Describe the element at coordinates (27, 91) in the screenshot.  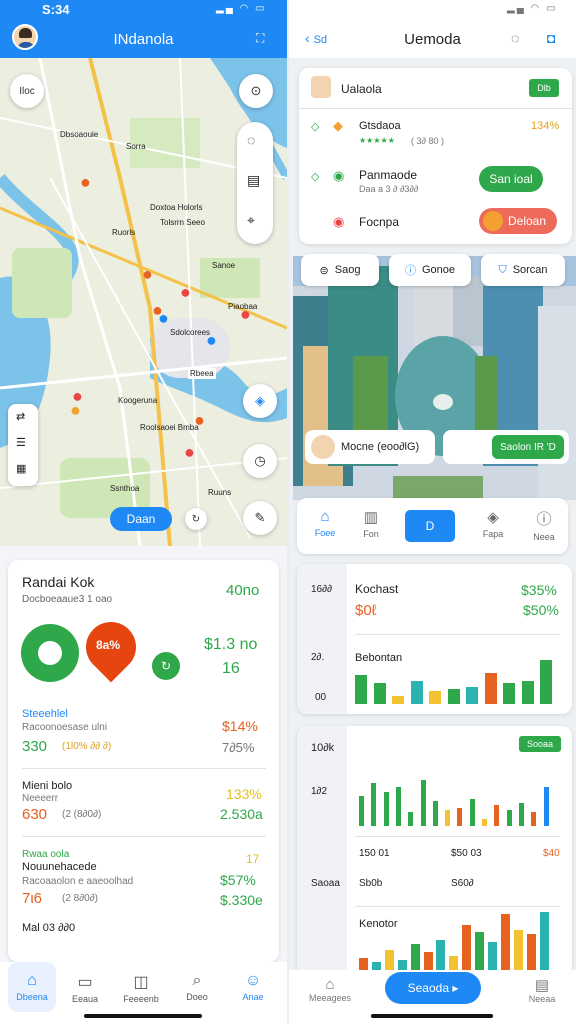
I see `filter-button: Iloc` at that location.